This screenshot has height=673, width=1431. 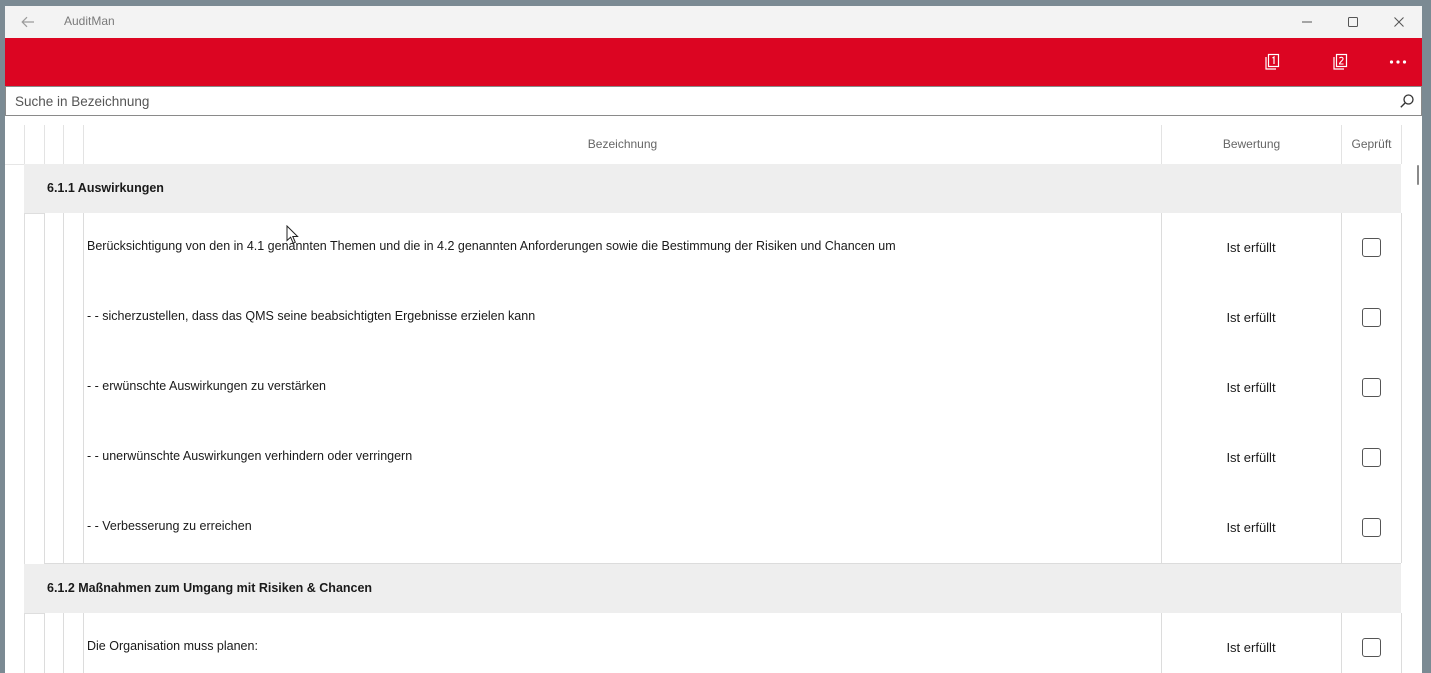 I want to click on minimize-button, so click(x=1307, y=22).